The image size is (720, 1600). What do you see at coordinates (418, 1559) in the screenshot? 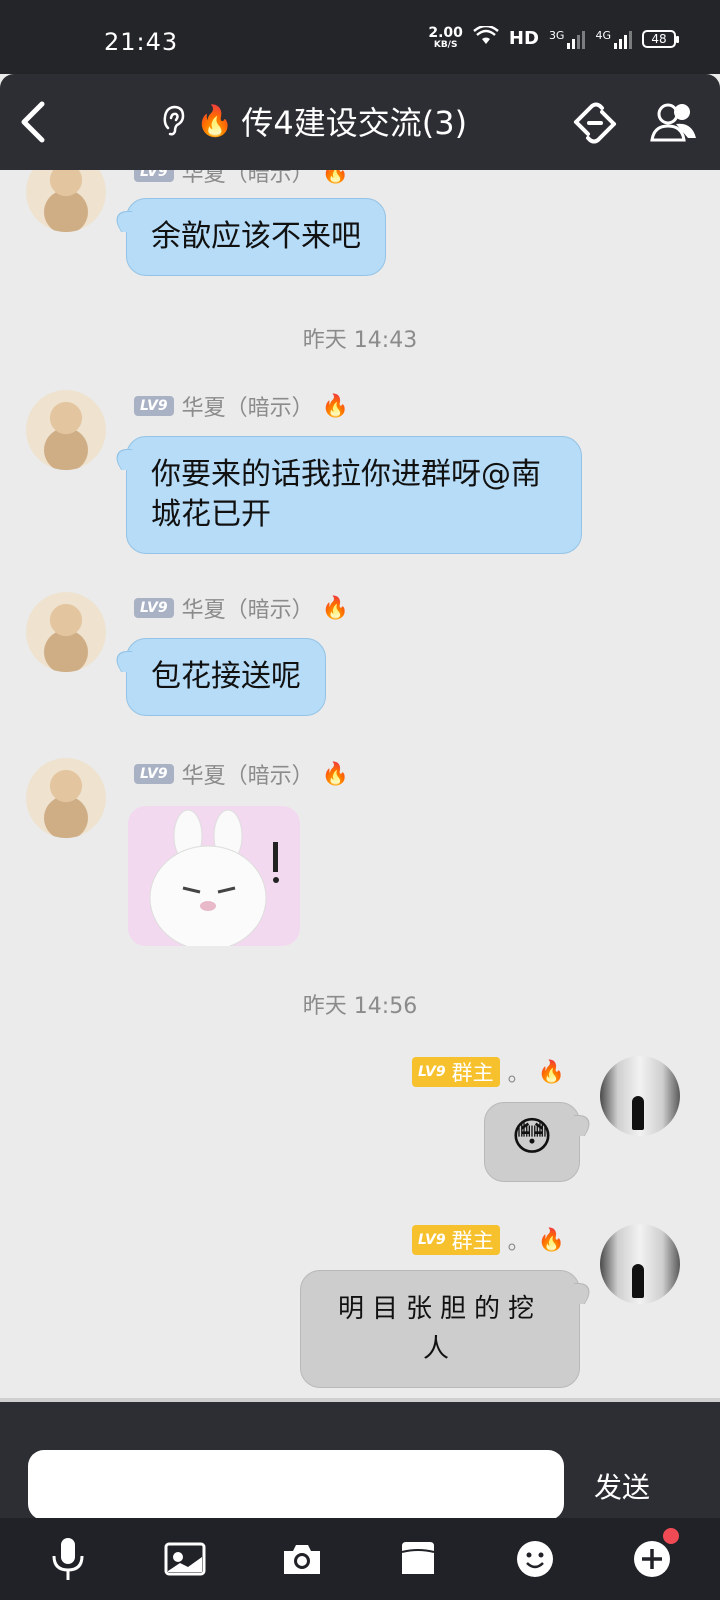
I see `folder-icon` at bounding box center [418, 1559].